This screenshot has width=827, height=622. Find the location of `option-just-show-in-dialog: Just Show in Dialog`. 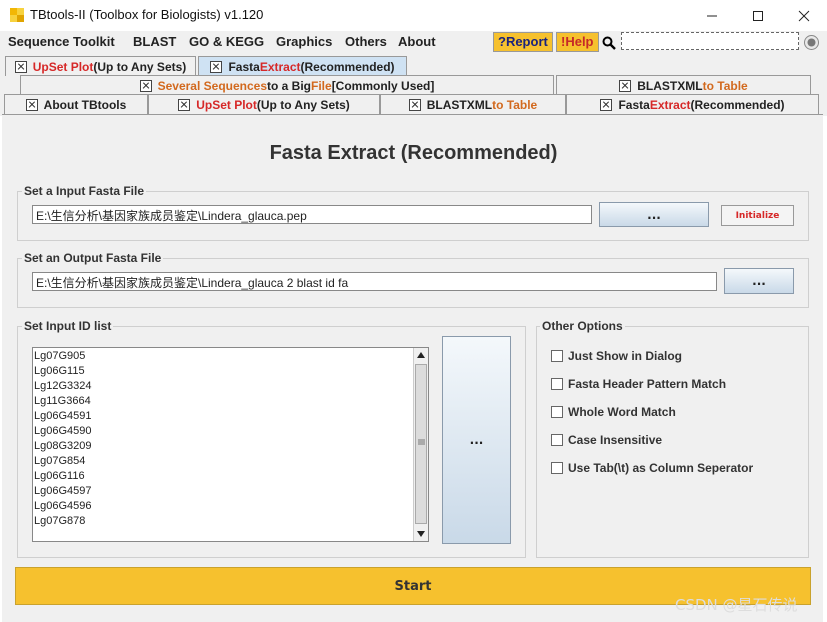

option-just-show-in-dialog: Just Show in Dialog is located at coordinates (616, 356).